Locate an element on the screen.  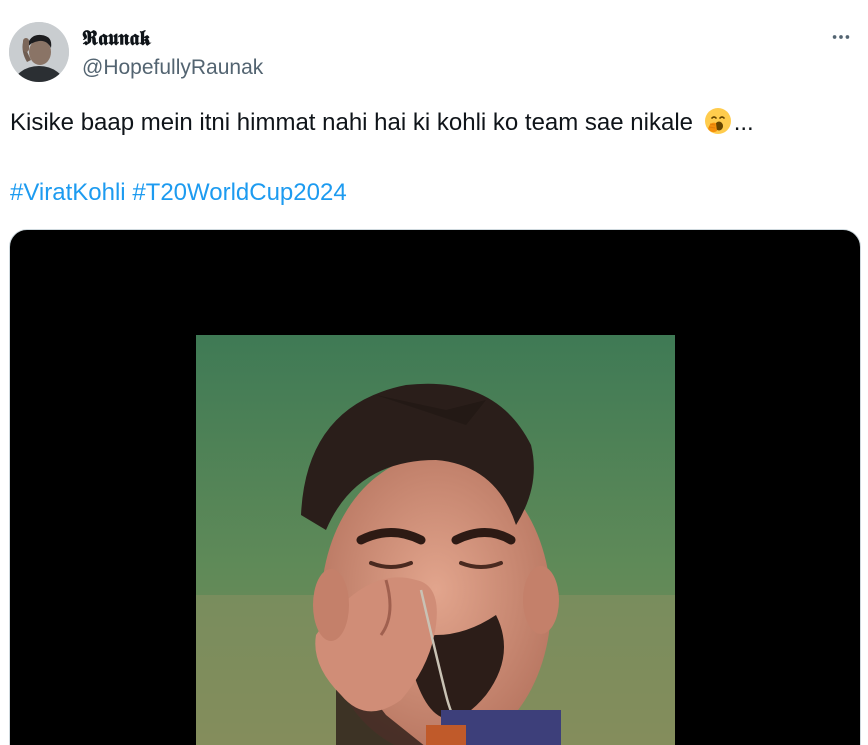
more-horizontal-icon is located at coordinates (841, 37).